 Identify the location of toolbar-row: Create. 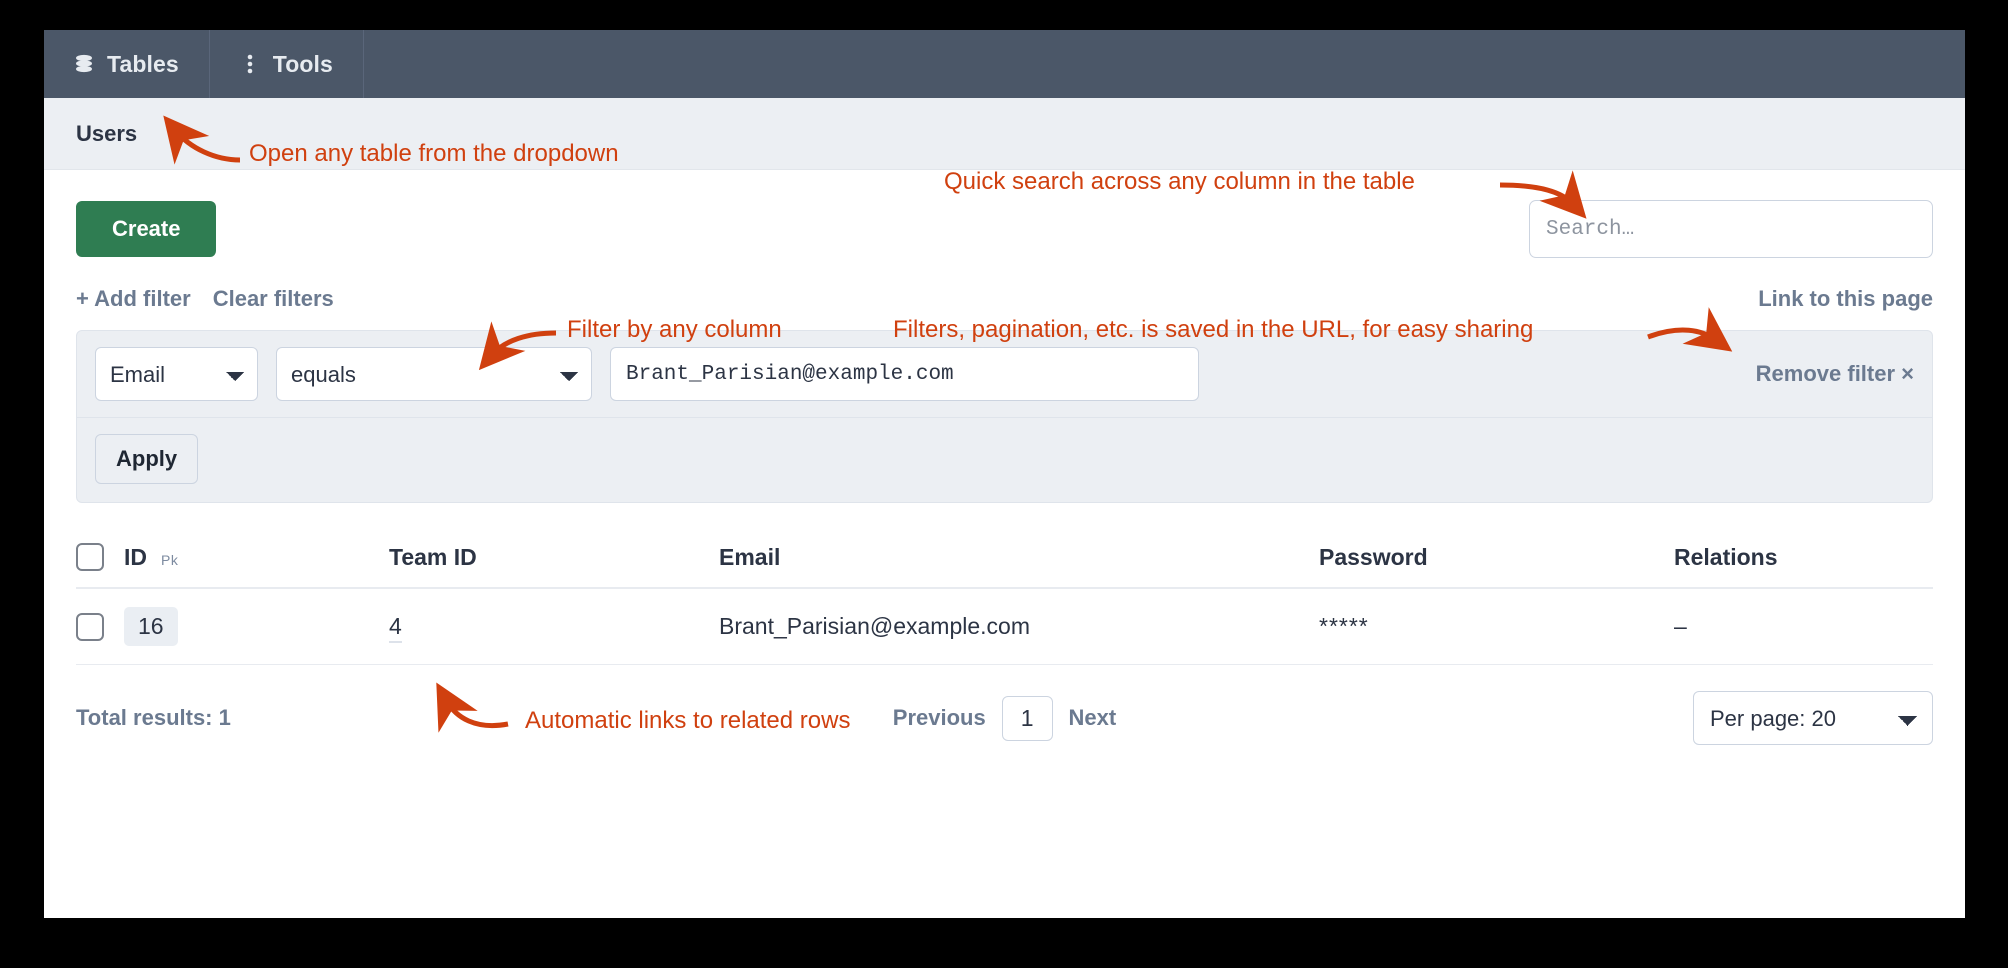
(1004, 214).